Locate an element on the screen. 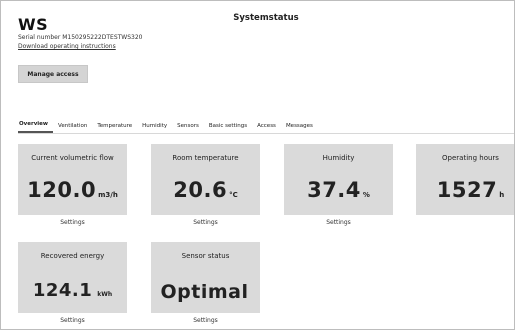 The height and width of the screenshot is (330, 515). tile-value: 120.0 m3/h is located at coordinates (72, 192).